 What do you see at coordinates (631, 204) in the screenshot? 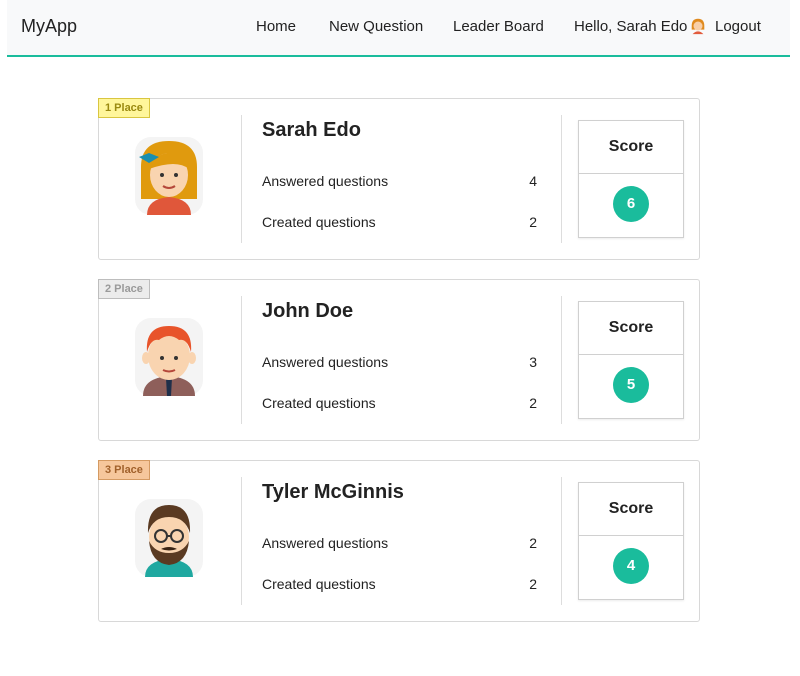
I see `score-value: 6` at bounding box center [631, 204].